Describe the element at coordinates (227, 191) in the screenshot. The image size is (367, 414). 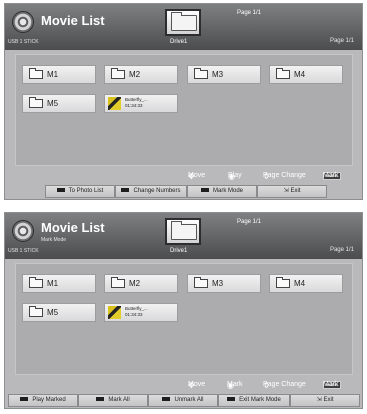
I see `button-label: Mark Mode` at that location.